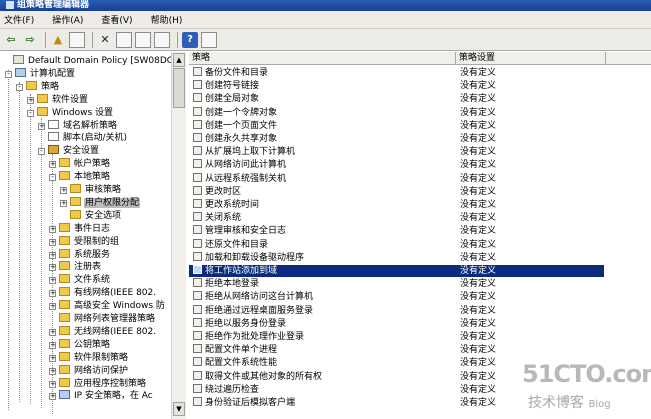 This screenshot has width=651, height=419. Describe the element at coordinates (94, 357) in the screenshot. I see `tree-item: 软件限制策略` at that location.